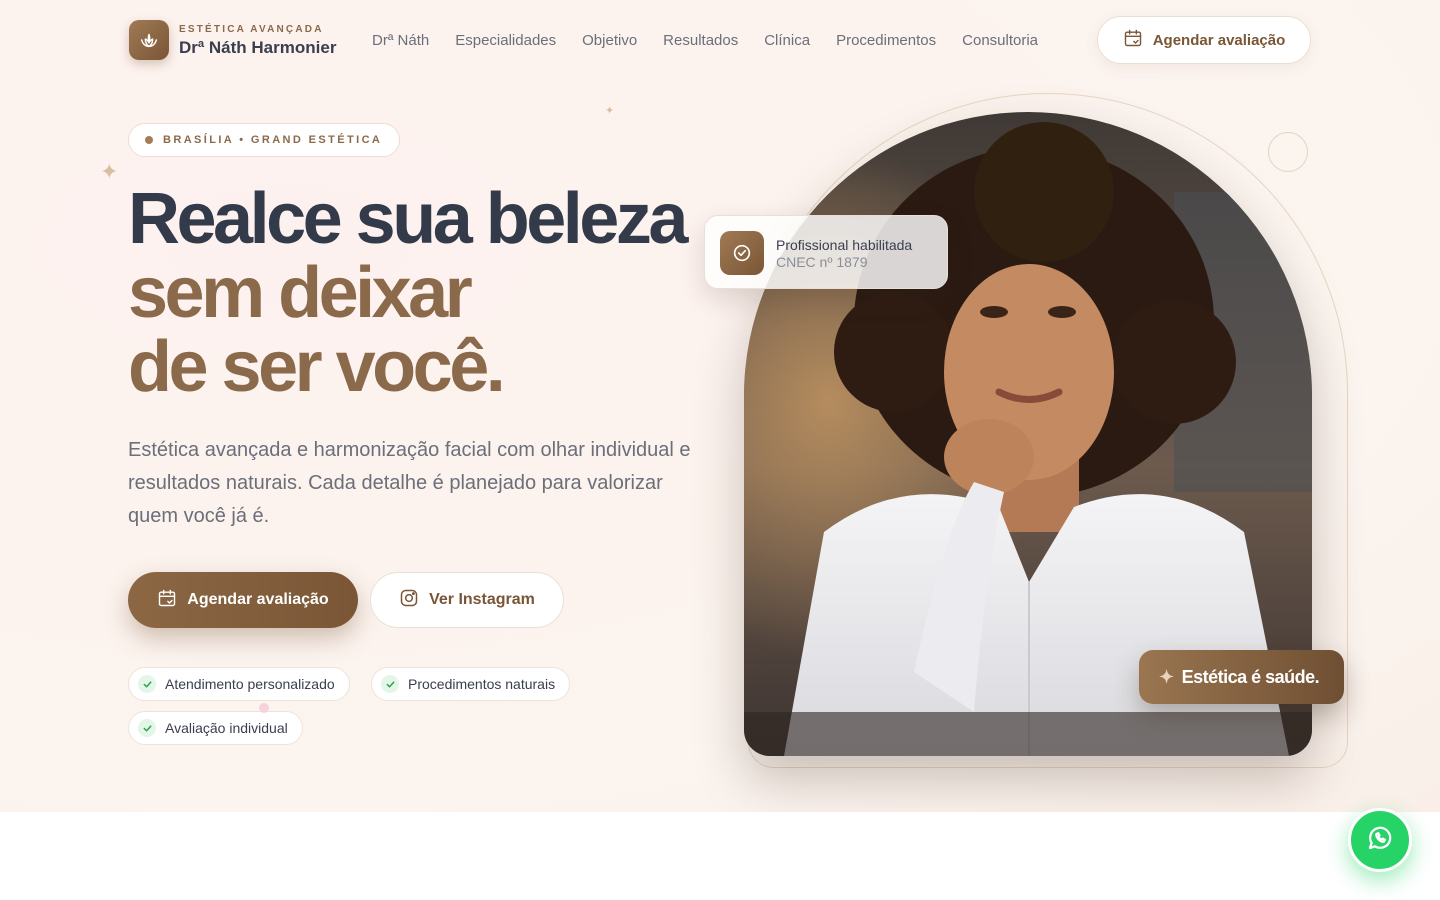 Image resolution: width=1440 pixels, height=900 pixels. What do you see at coordinates (264, 708) in the screenshot?
I see `decorative-dot` at bounding box center [264, 708].